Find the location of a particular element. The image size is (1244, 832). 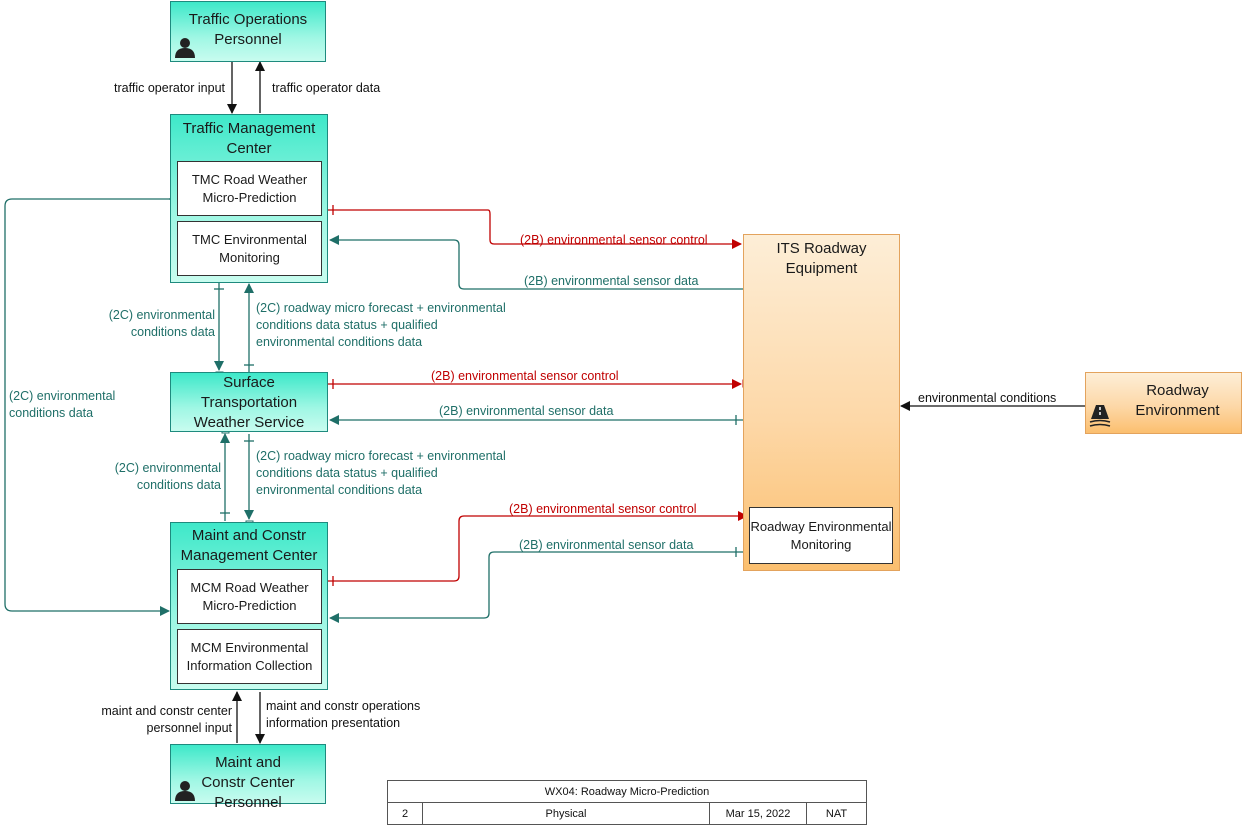

flow-label-tmc-sensor-control: (2B) environmental sensor control is located at coordinates (614, 240).